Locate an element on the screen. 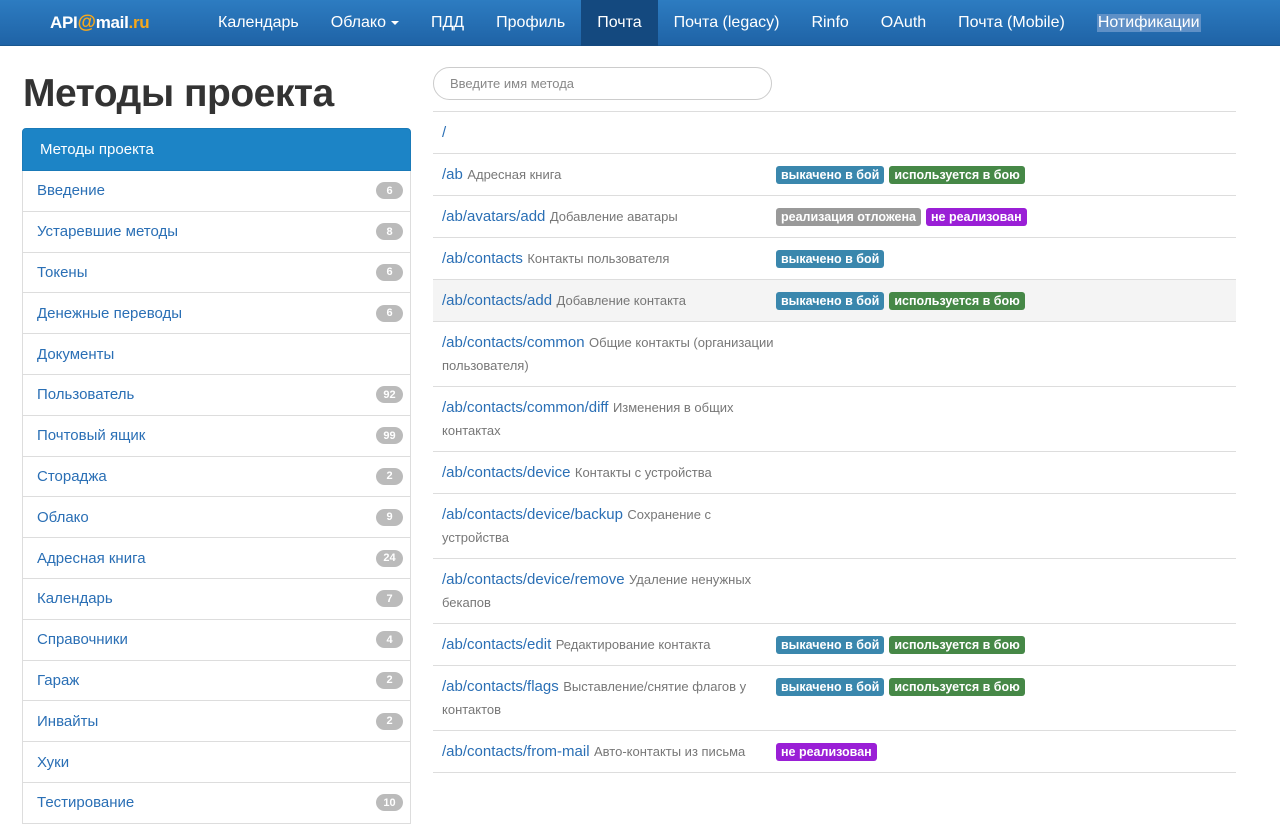 The width and height of the screenshot is (1280, 824). sidebar-item: Устаревшие методы 8 is located at coordinates (216, 232).